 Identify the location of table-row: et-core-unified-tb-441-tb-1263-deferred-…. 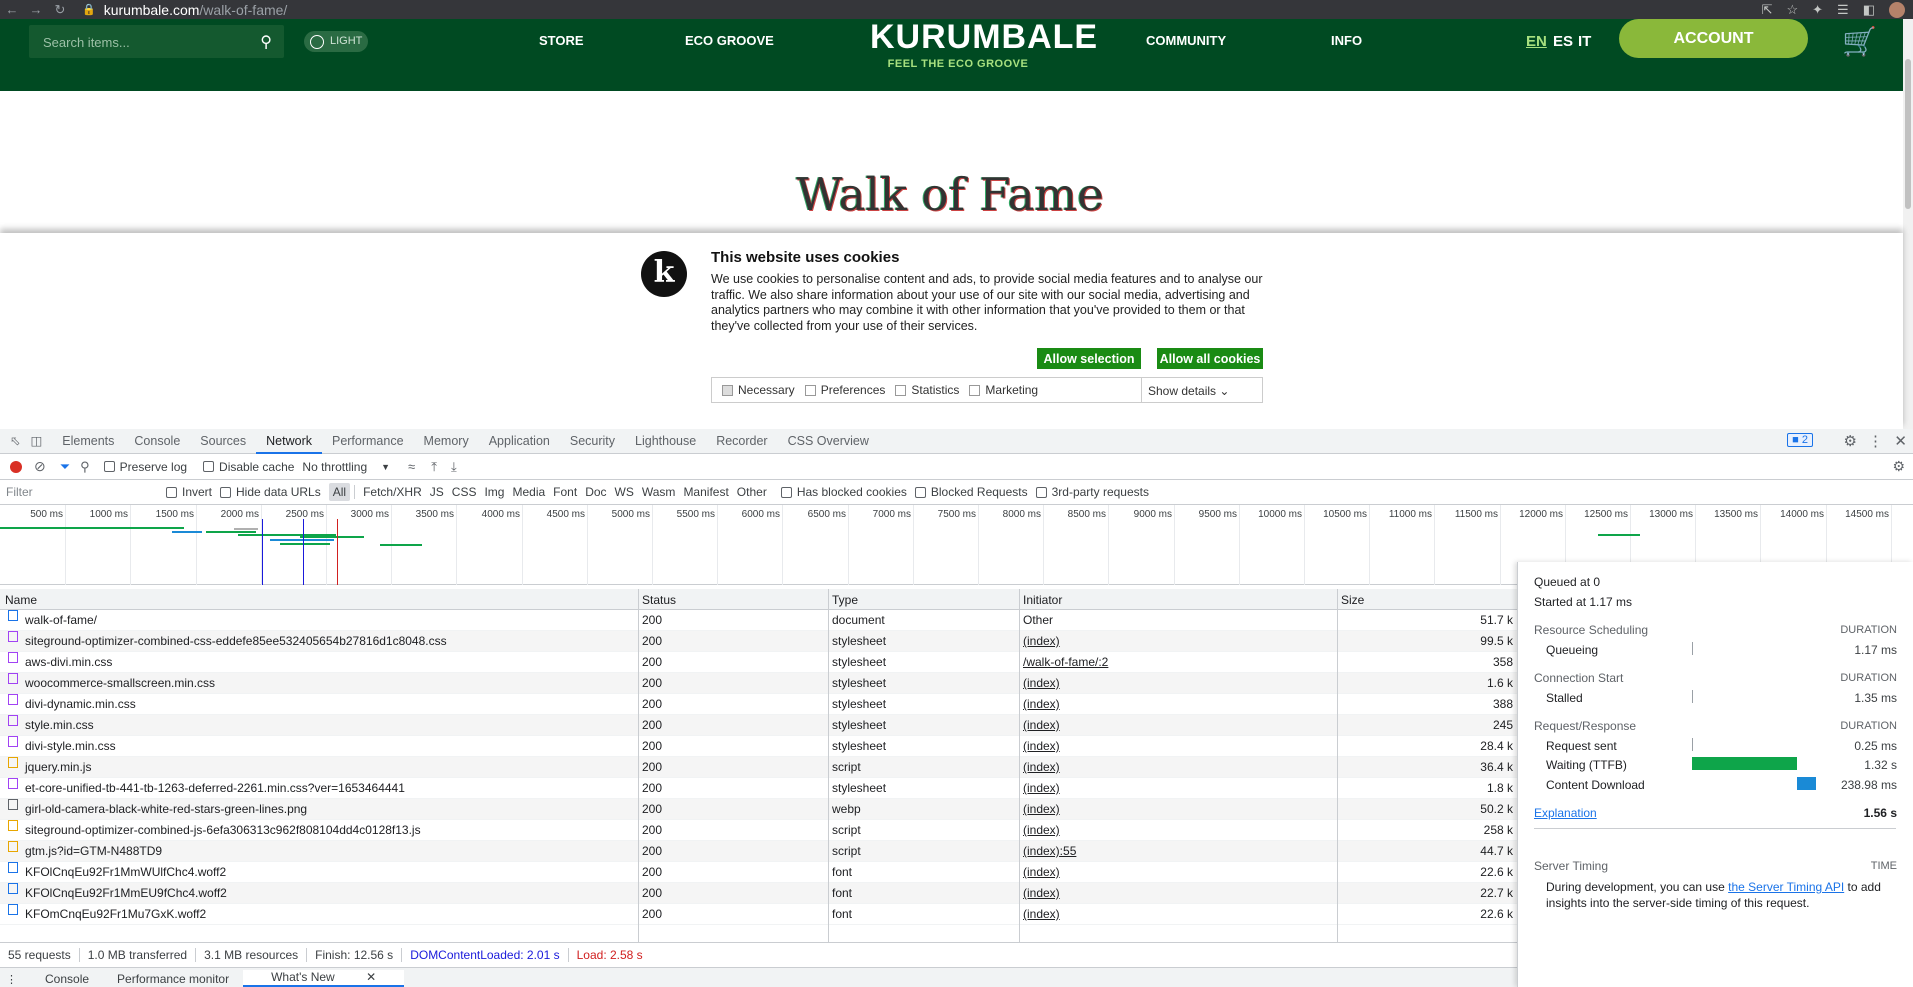
(758, 788).